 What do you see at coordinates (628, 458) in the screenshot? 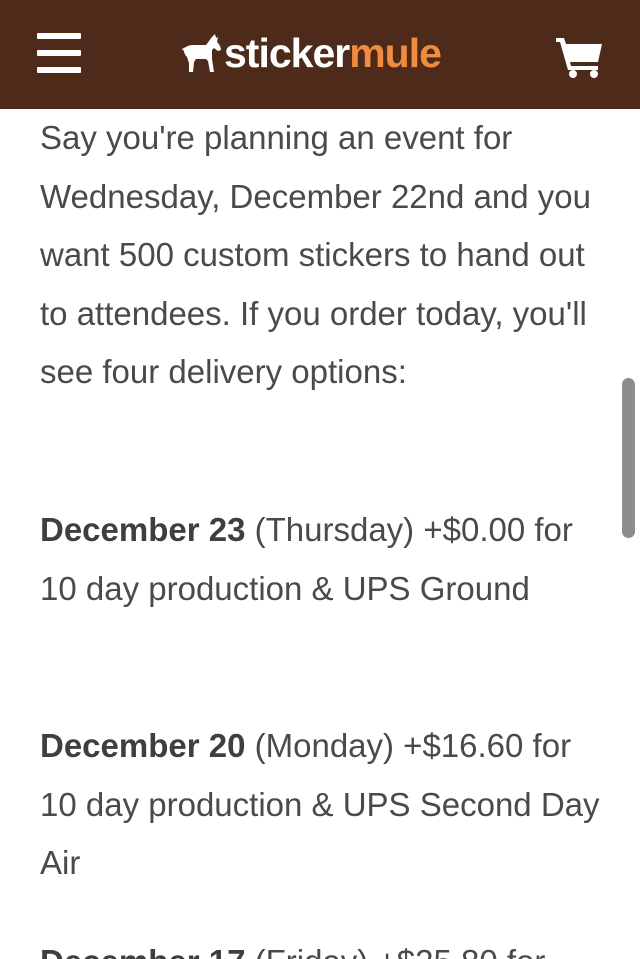
I see `vertical-scrollbar` at bounding box center [628, 458].